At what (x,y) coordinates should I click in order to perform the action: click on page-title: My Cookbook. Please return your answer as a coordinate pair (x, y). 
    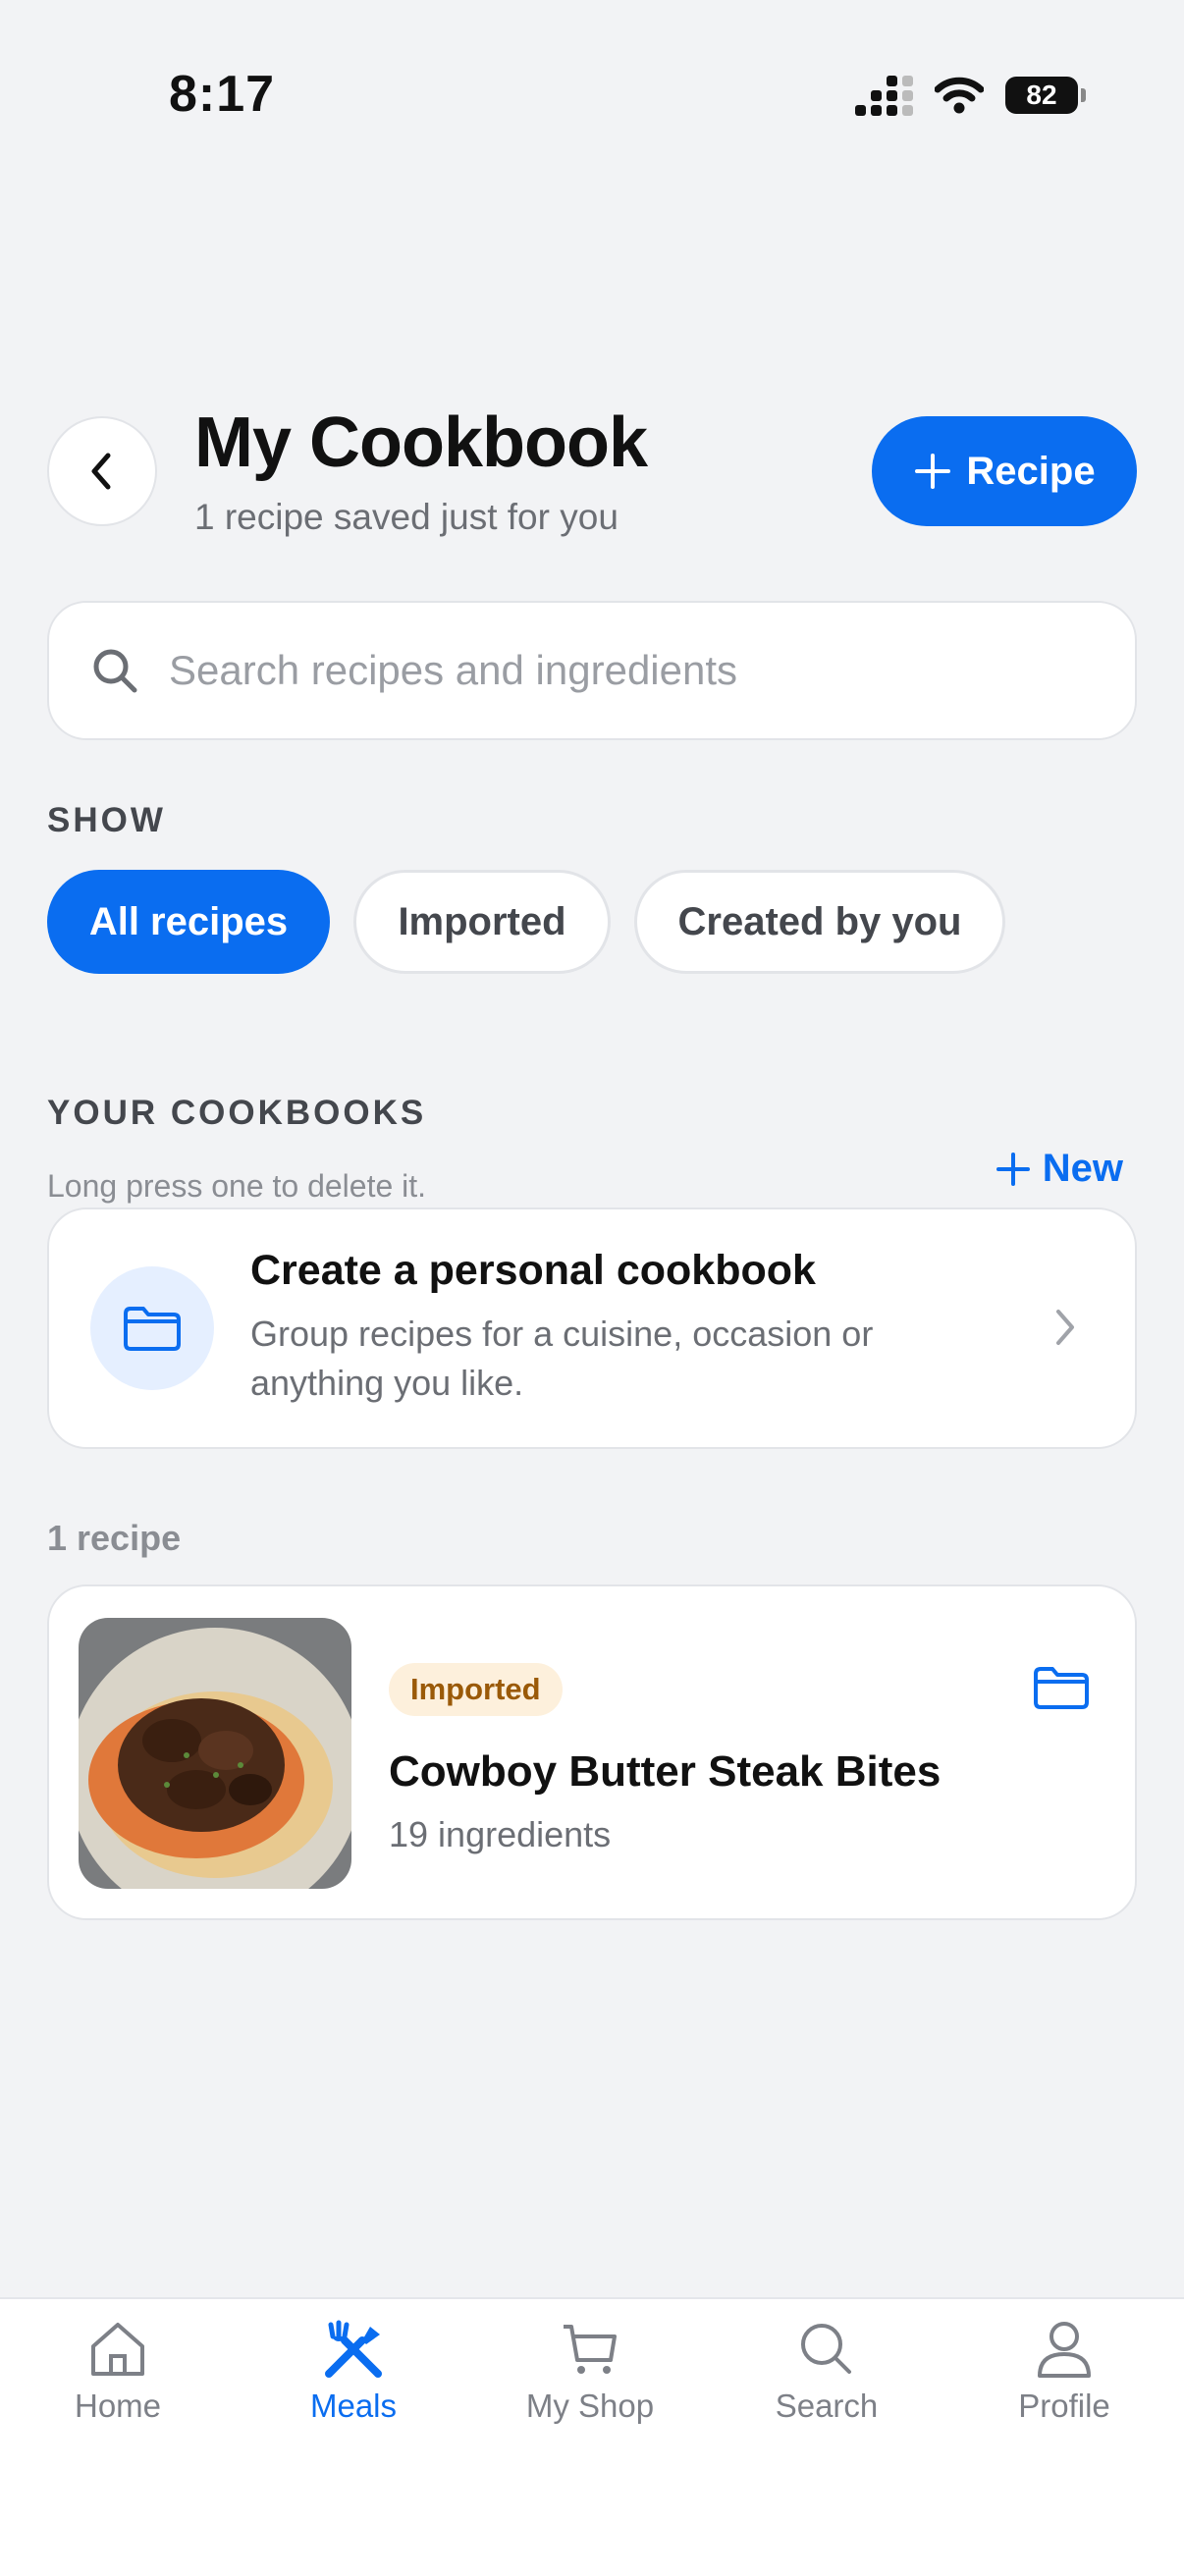
    Looking at the image, I should click on (421, 442).